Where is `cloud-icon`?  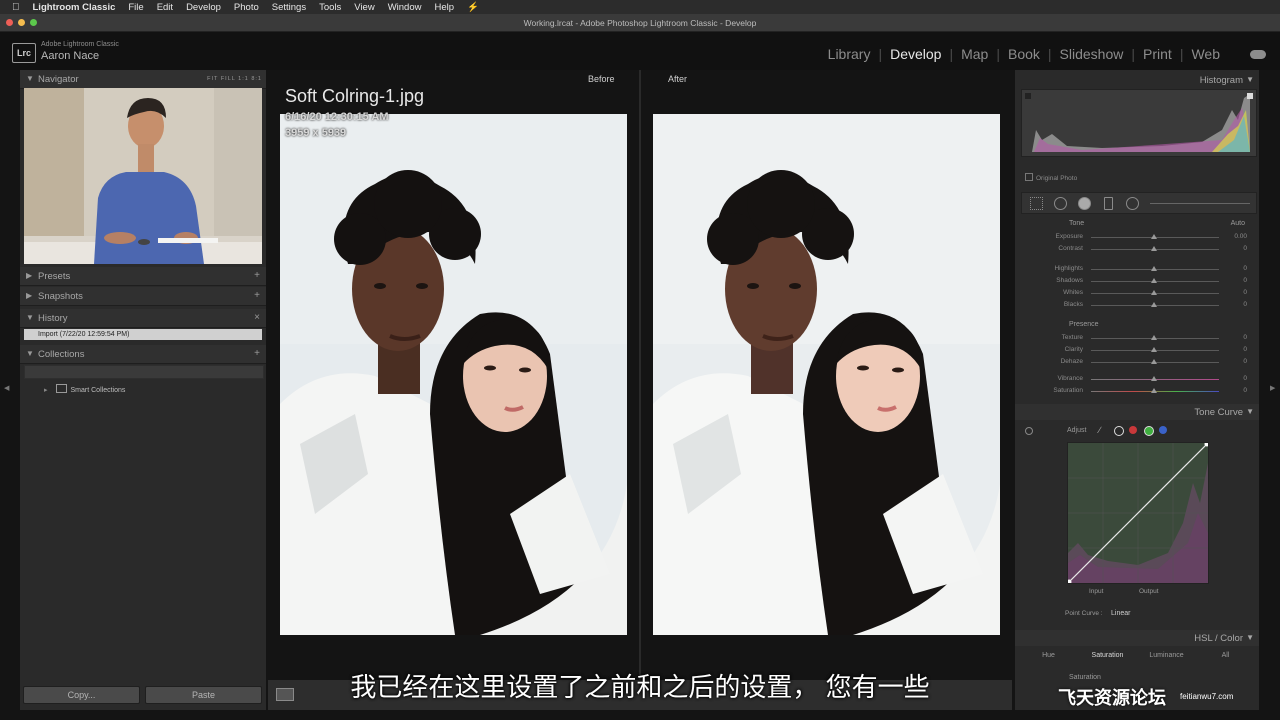 cloud-icon is located at coordinates (1258, 54).